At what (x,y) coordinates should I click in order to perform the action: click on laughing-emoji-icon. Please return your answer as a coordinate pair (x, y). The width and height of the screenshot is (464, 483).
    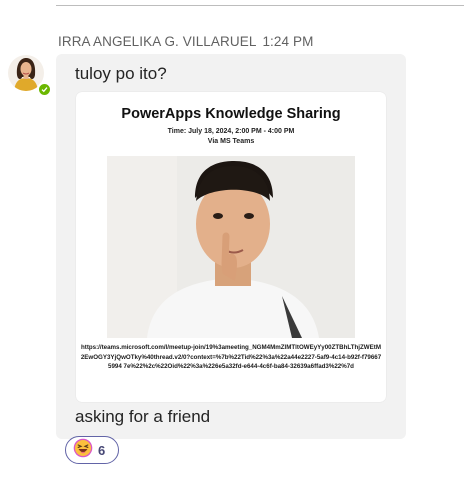
    Looking at the image, I should click on (83, 450).